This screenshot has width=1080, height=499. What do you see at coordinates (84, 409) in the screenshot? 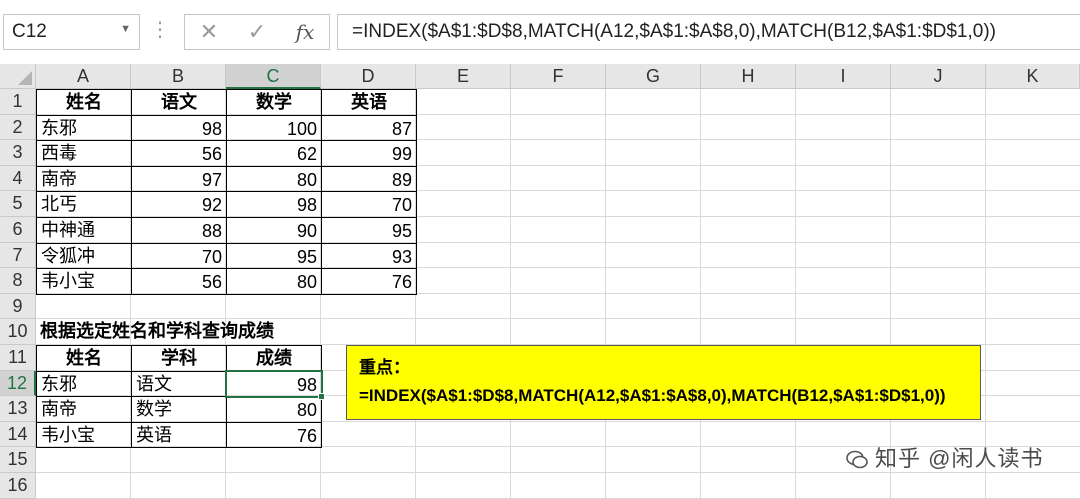
I see `query-table-cell: 南帝` at bounding box center [84, 409].